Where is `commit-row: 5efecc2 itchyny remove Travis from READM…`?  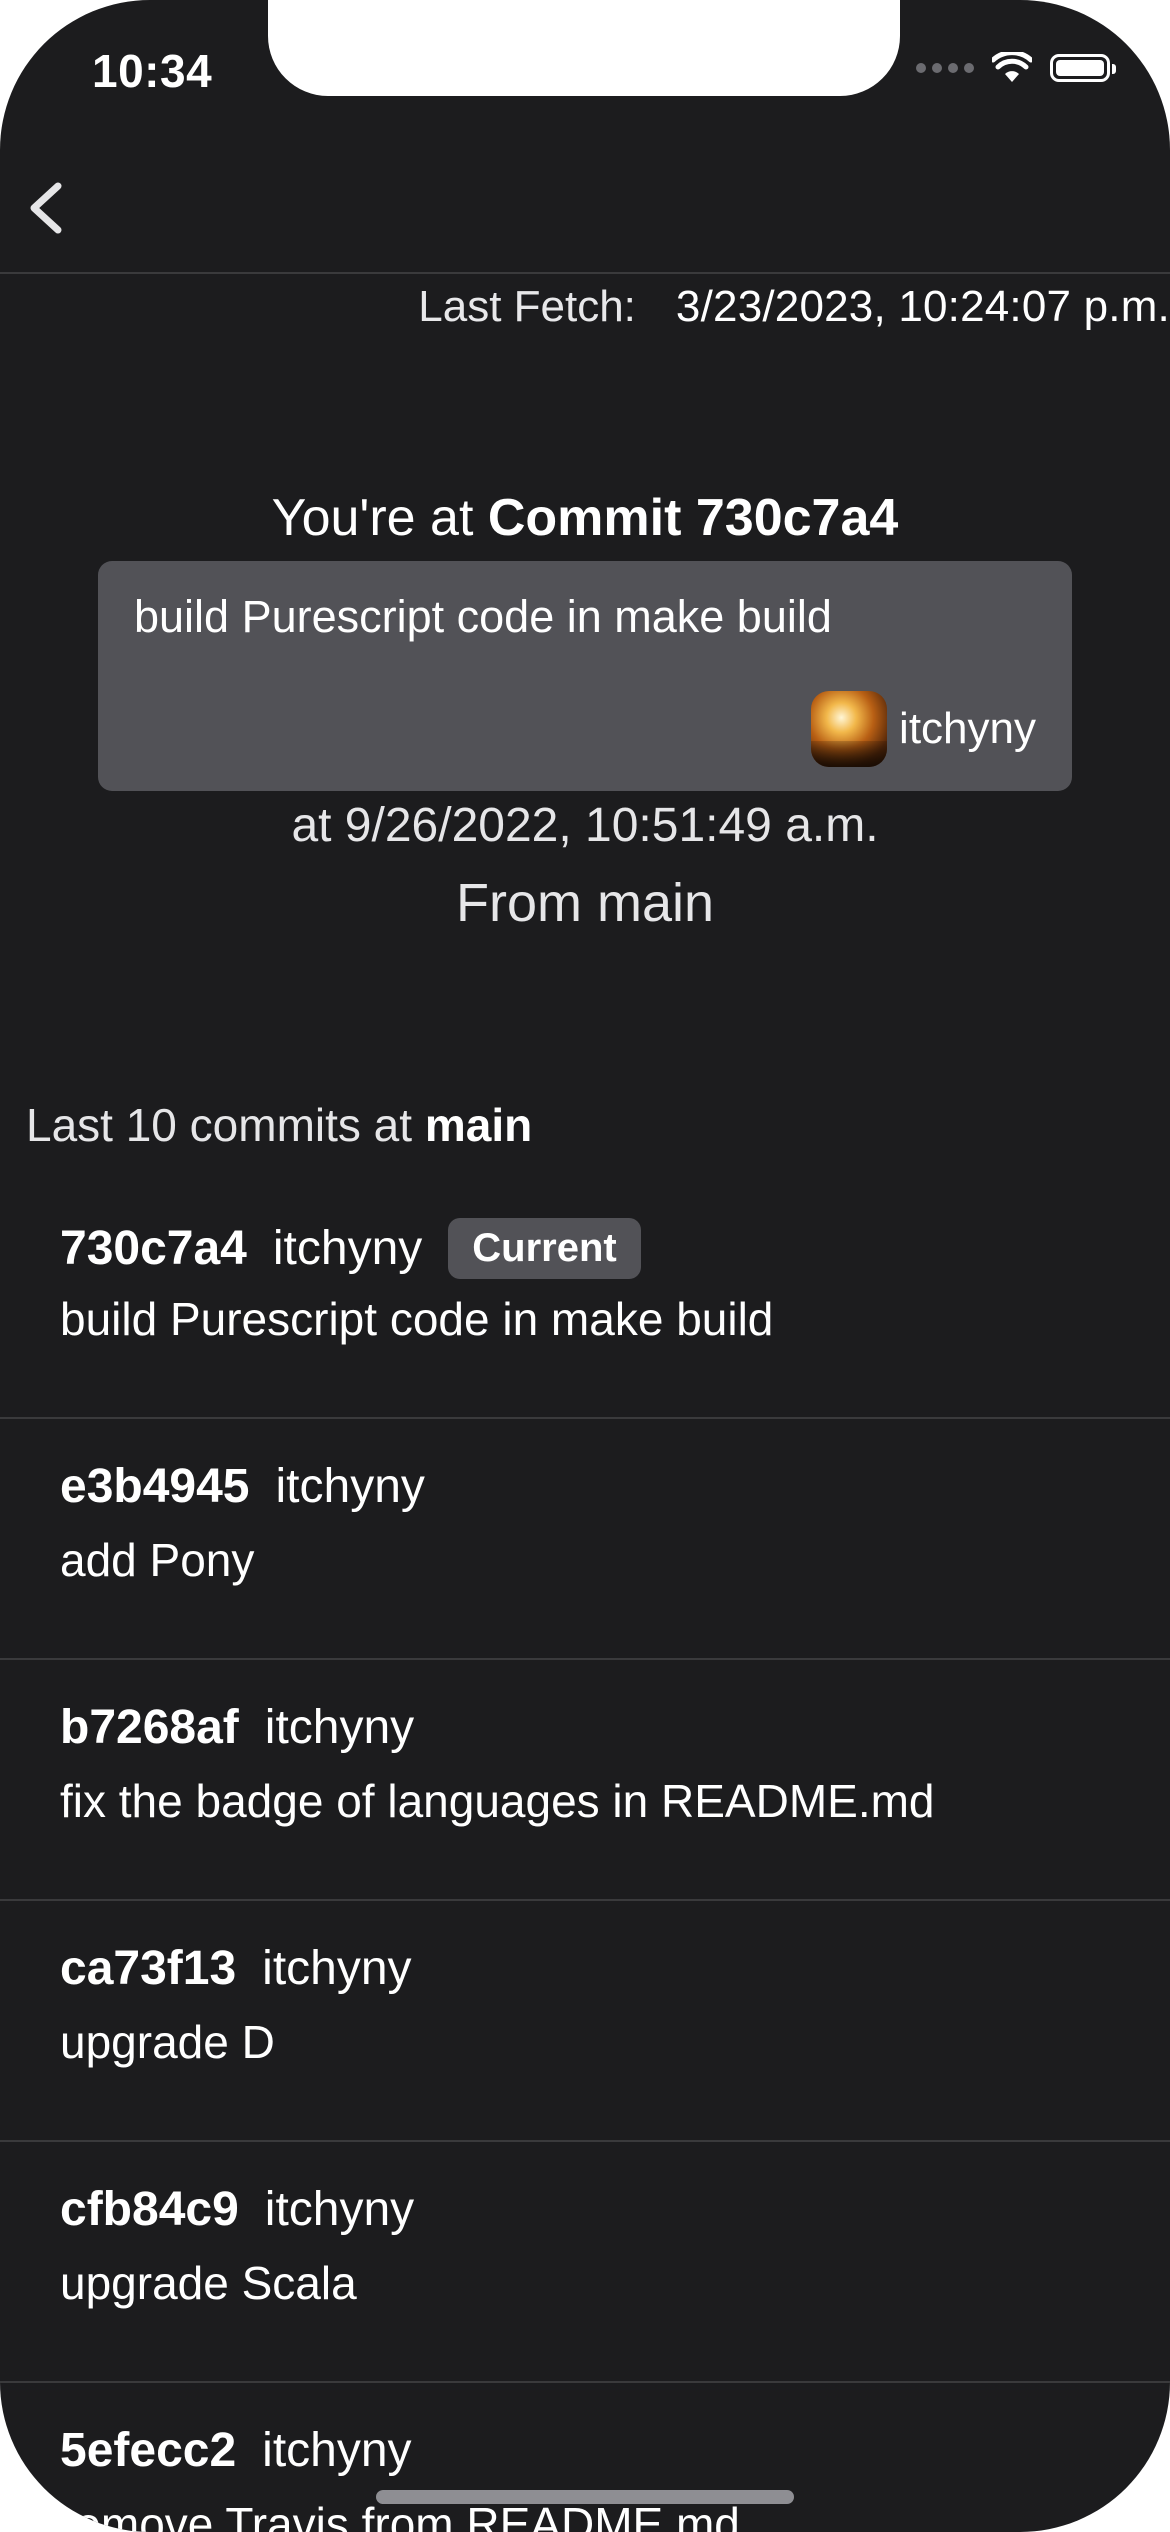
commit-row: 5efecc2 itchyny remove Travis from READM… is located at coordinates (585, 2457).